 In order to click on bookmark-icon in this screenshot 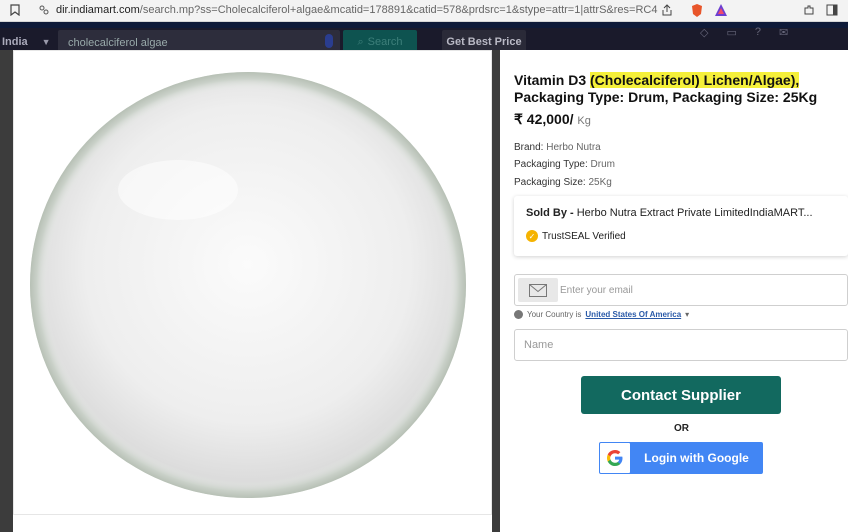, I will do `click(15, 10)`.